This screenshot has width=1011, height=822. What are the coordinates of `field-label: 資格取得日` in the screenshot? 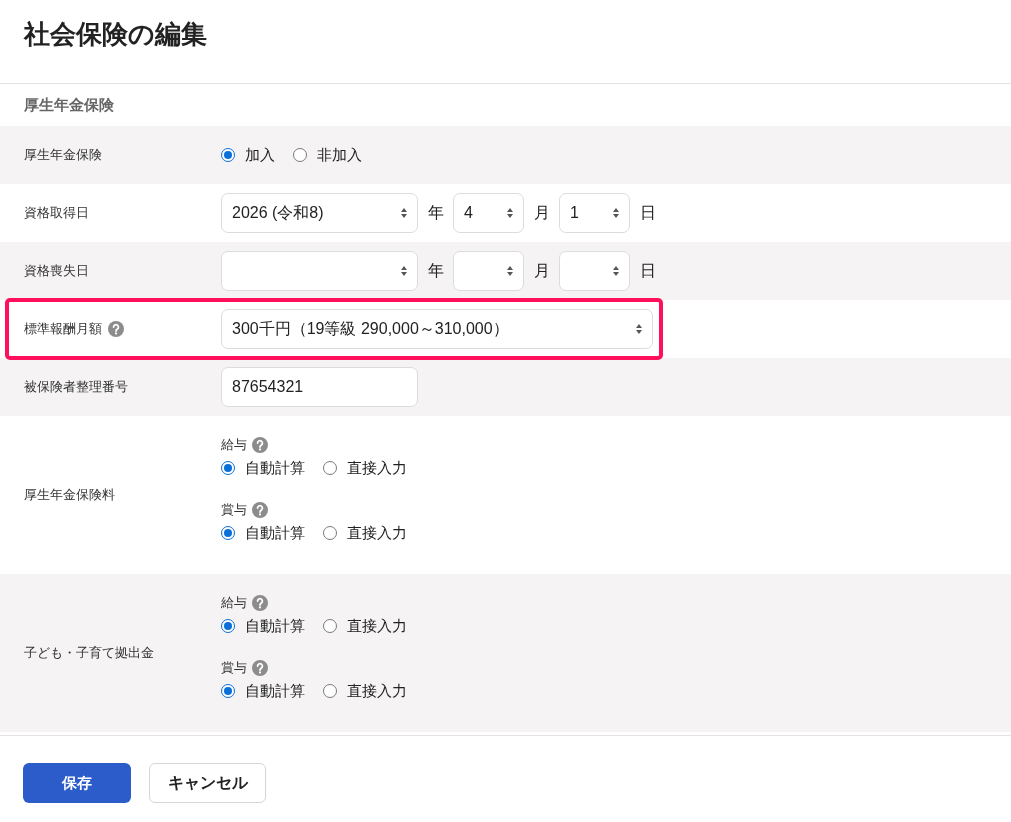 It's located at (56, 213).